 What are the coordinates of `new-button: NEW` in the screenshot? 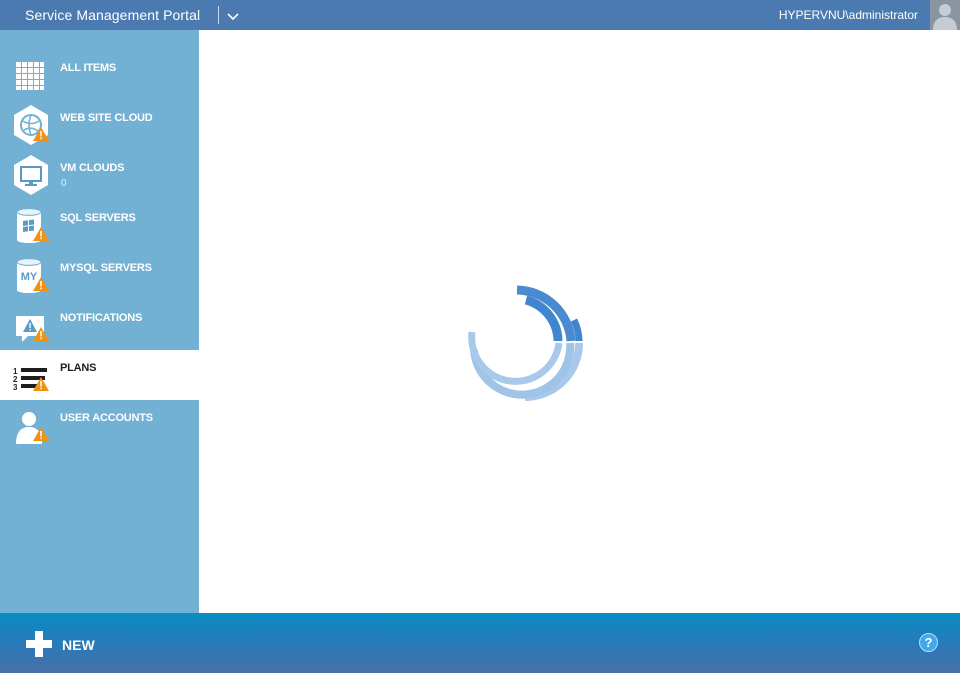 It's located at (71, 643).